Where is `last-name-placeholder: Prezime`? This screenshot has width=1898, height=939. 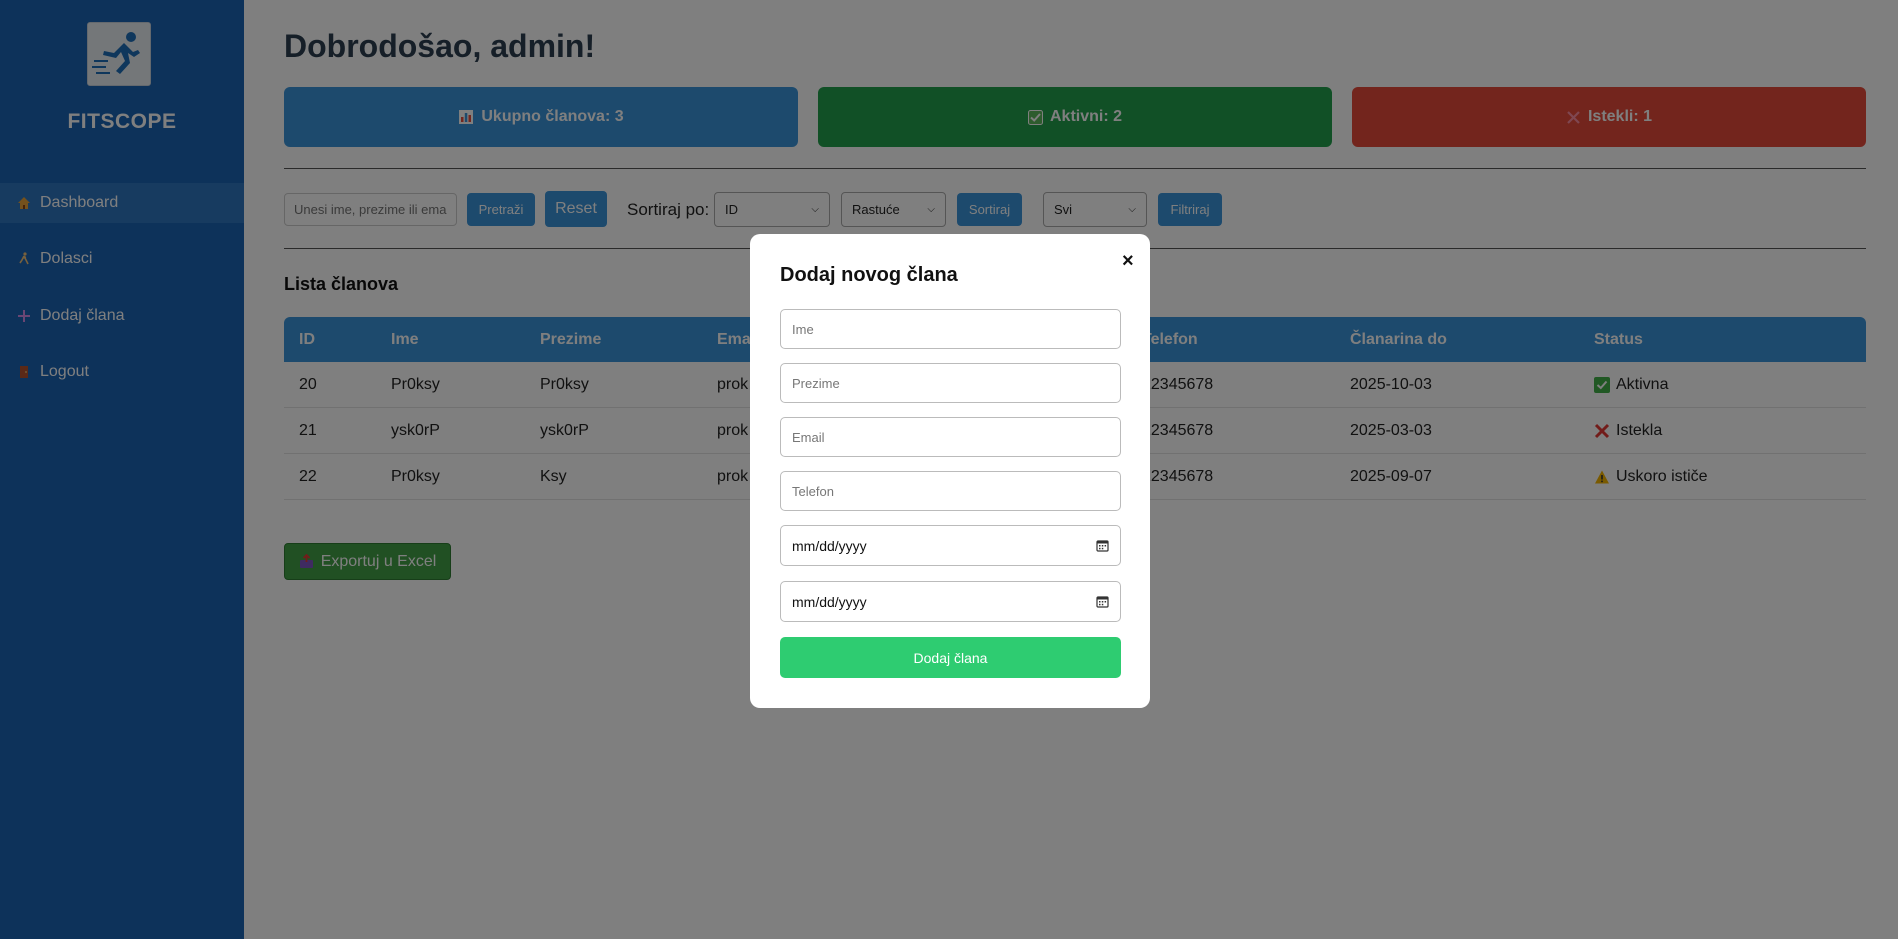
last-name-placeholder: Prezime is located at coordinates (816, 383).